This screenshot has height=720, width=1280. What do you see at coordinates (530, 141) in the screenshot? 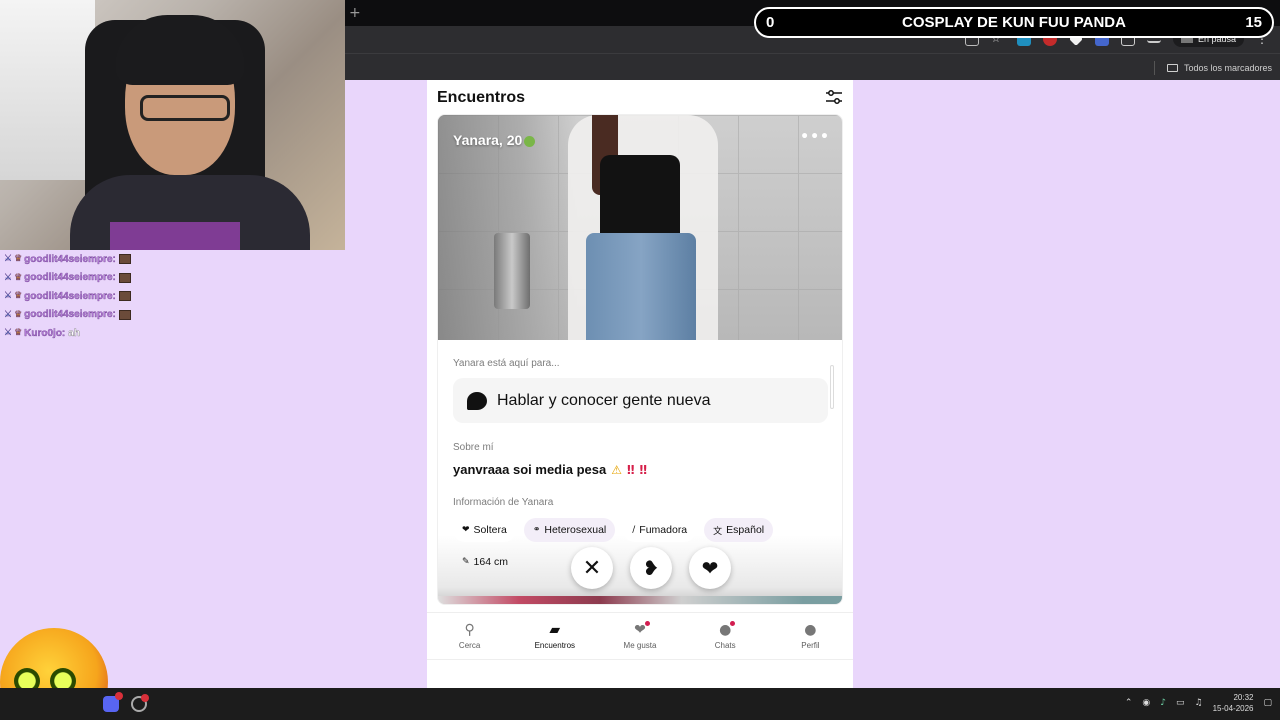
I see `verified-icon` at bounding box center [530, 141].